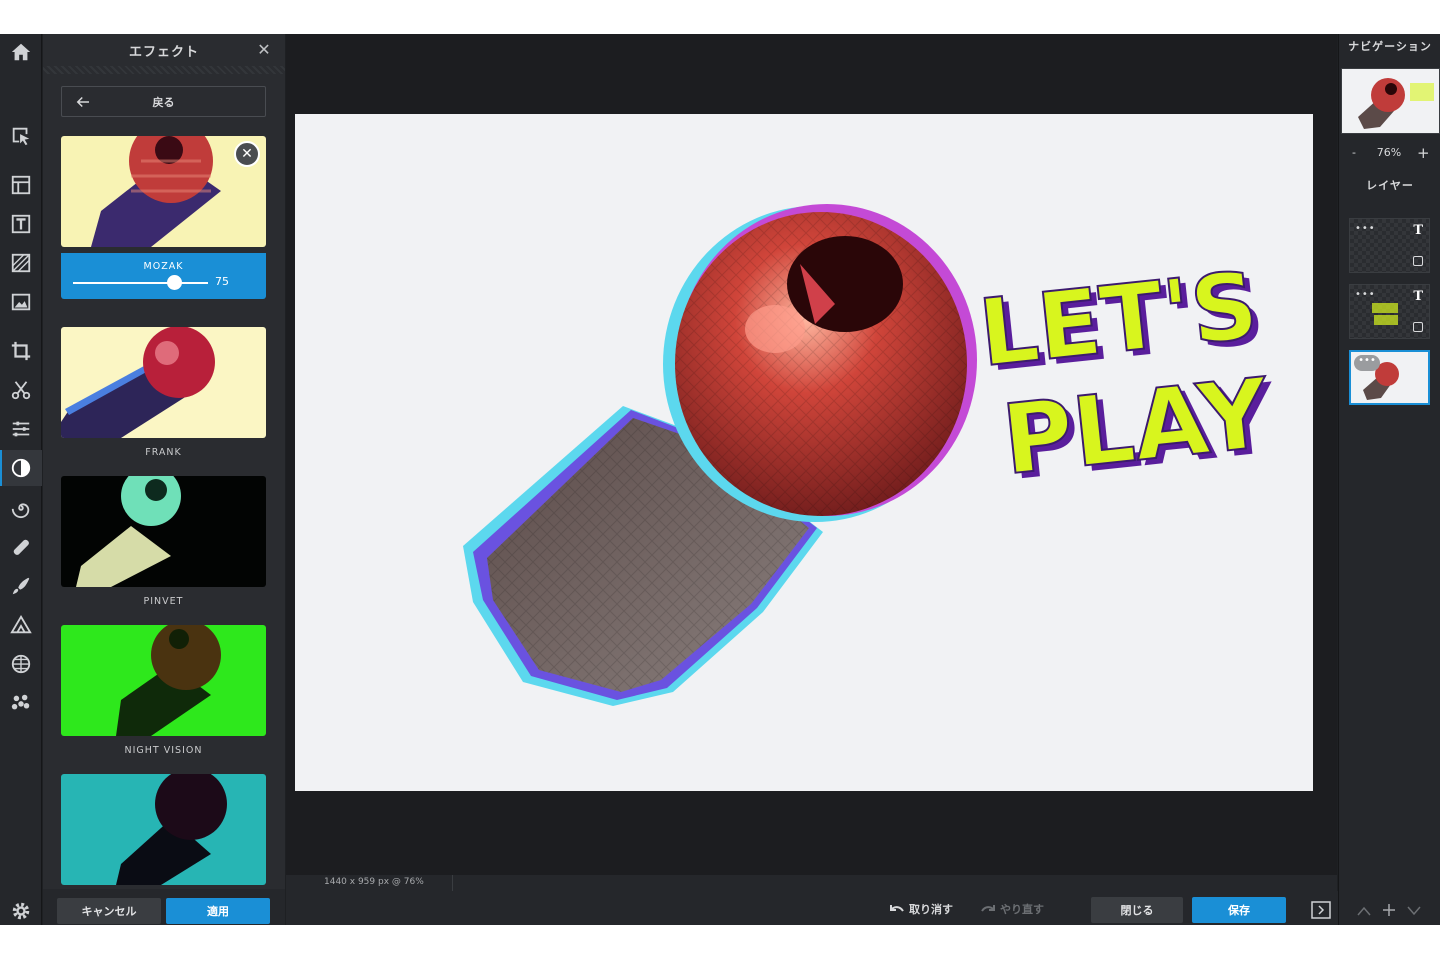  I want to click on heal-icon, so click(21, 547).